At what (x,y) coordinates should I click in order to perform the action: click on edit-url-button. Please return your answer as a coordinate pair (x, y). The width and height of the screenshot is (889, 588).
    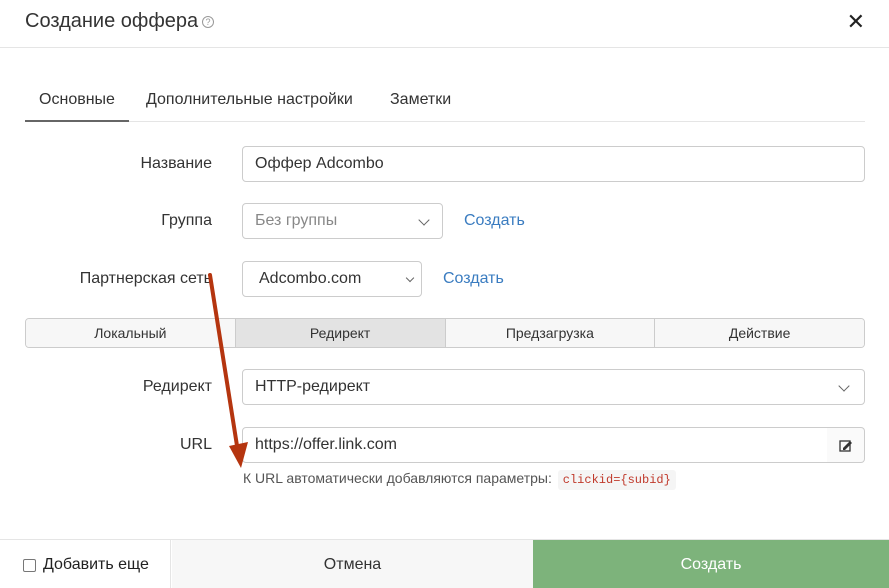
    Looking at the image, I should click on (846, 445).